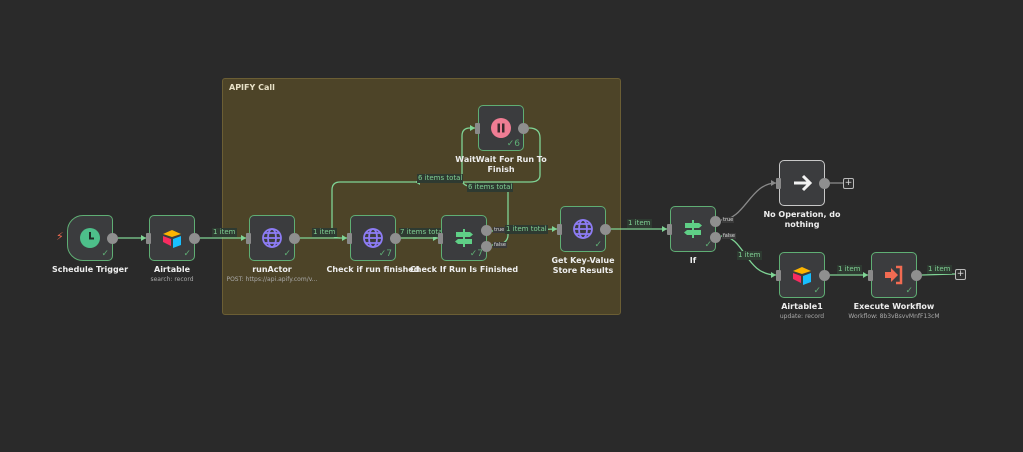 The image size is (1023, 452). I want to click on node-label: If, so click(693, 260).